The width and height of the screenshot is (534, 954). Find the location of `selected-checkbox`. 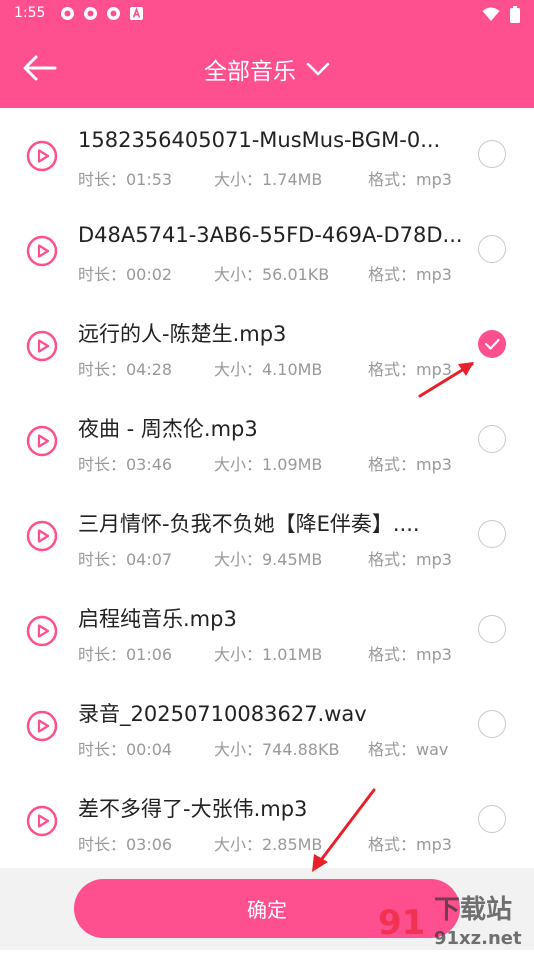

selected-checkbox is located at coordinates (492, 344).